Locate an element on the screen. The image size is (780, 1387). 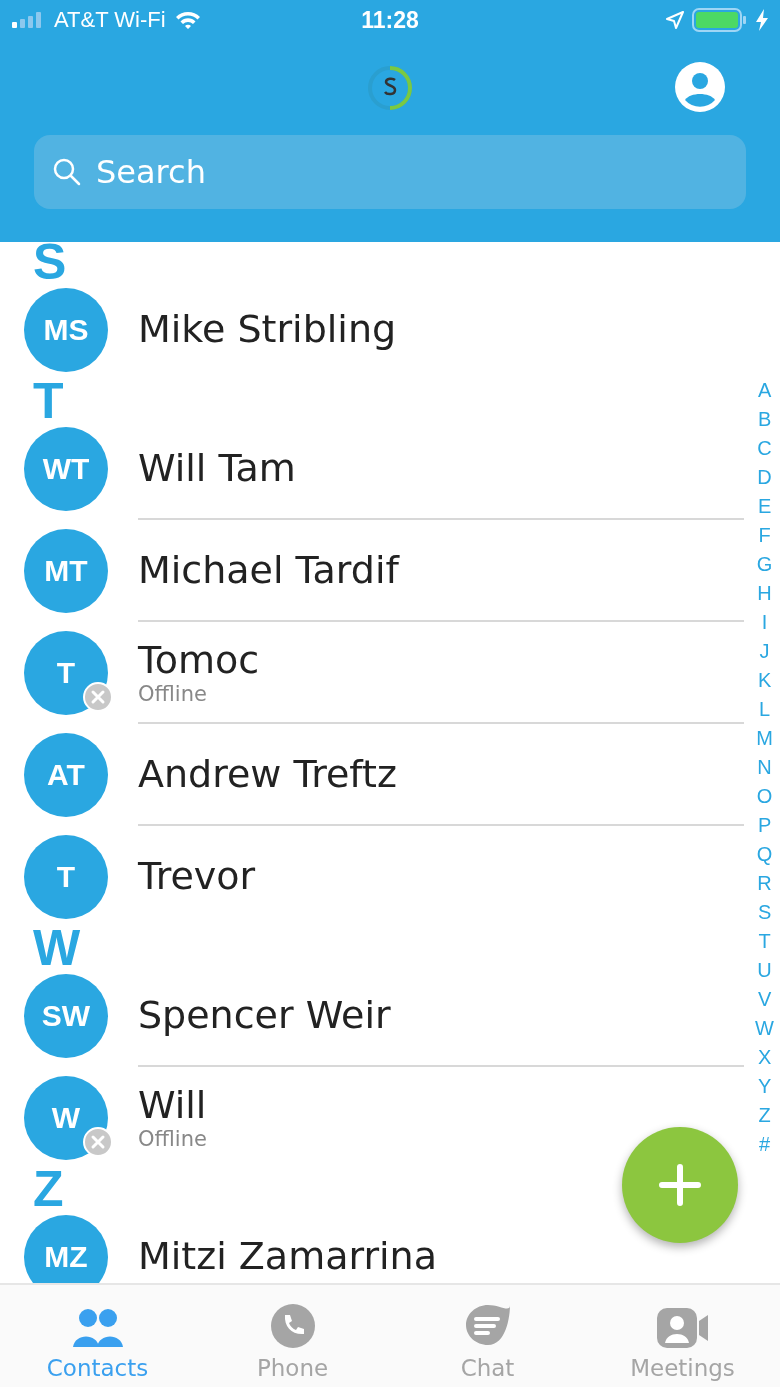
search-field: Search is located at coordinates (390, 172).